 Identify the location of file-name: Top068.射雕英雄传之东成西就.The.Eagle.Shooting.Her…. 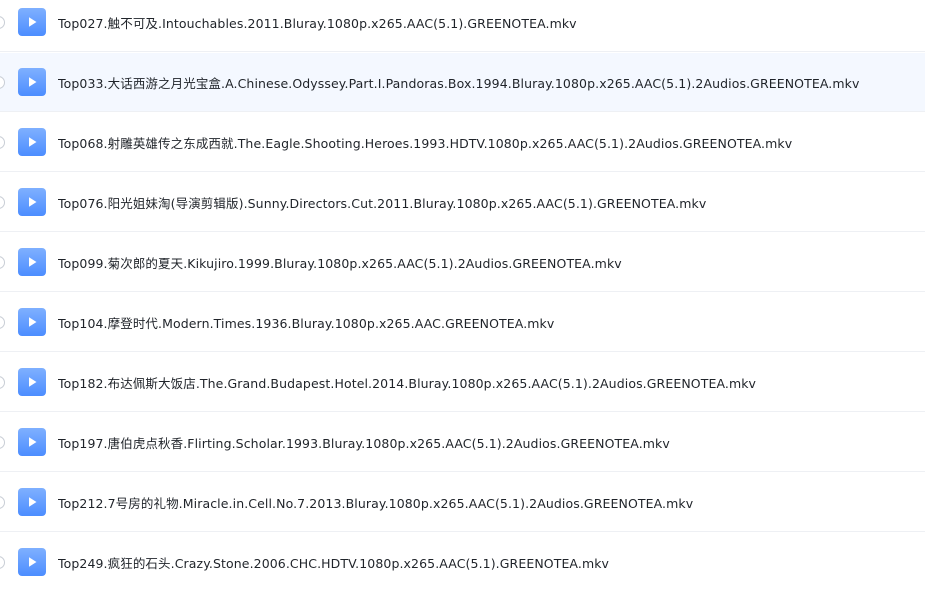
(486, 142).